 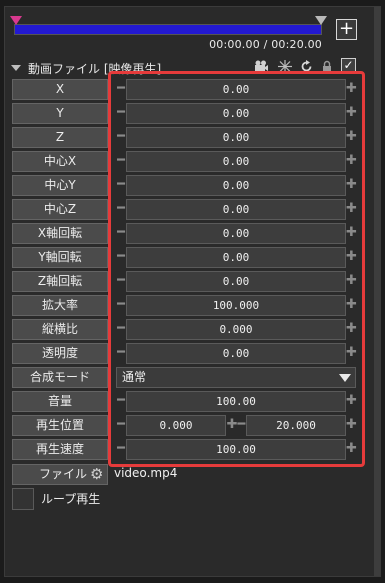 What do you see at coordinates (60, 281) in the screenshot?
I see `property-button: Z軸回転` at bounding box center [60, 281].